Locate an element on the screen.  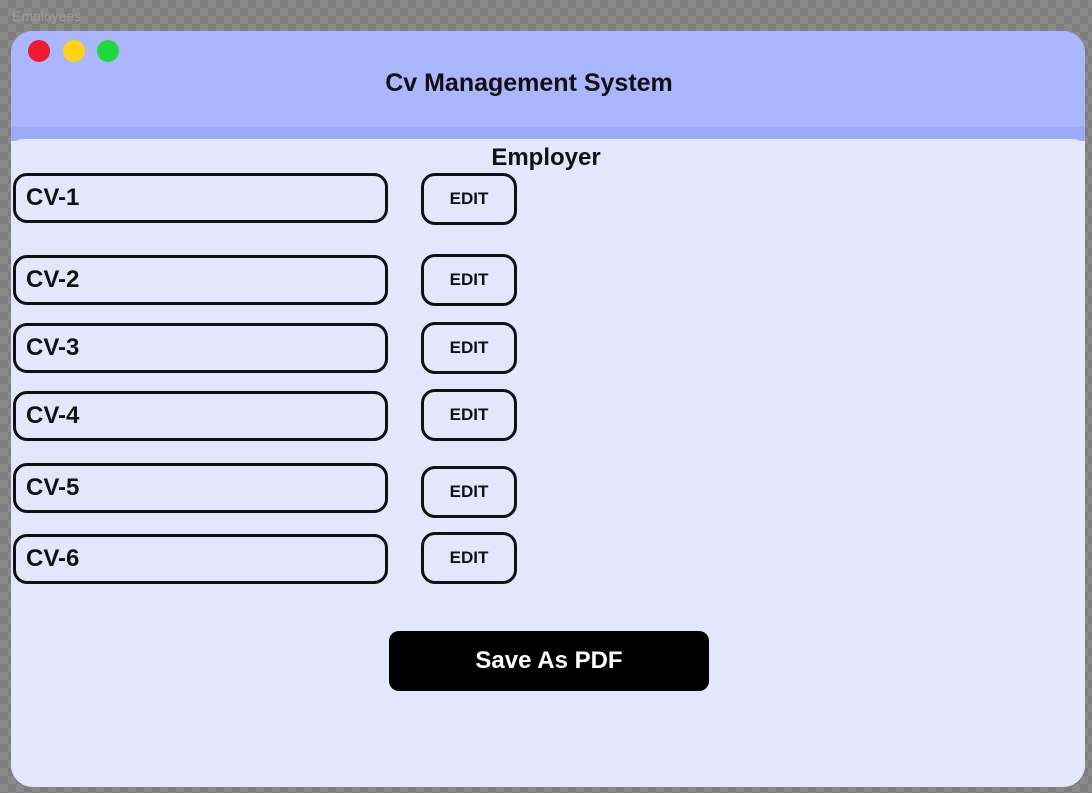
edit-cv-1-button: EDIT is located at coordinates (469, 199).